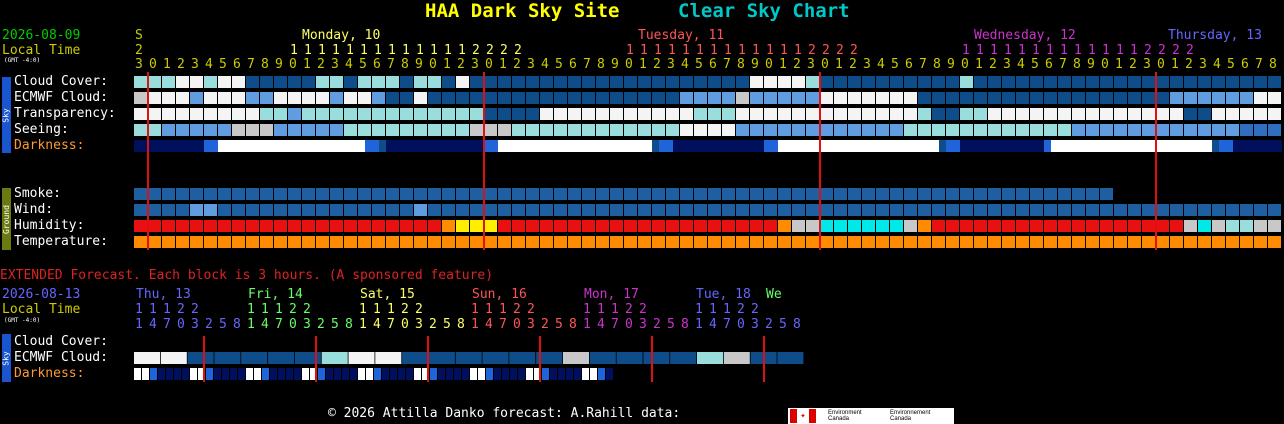 The height and width of the screenshot is (424, 1284). I want to click on ext-row-label-ecmwf: ECMWF Cloud:, so click(61, 357).